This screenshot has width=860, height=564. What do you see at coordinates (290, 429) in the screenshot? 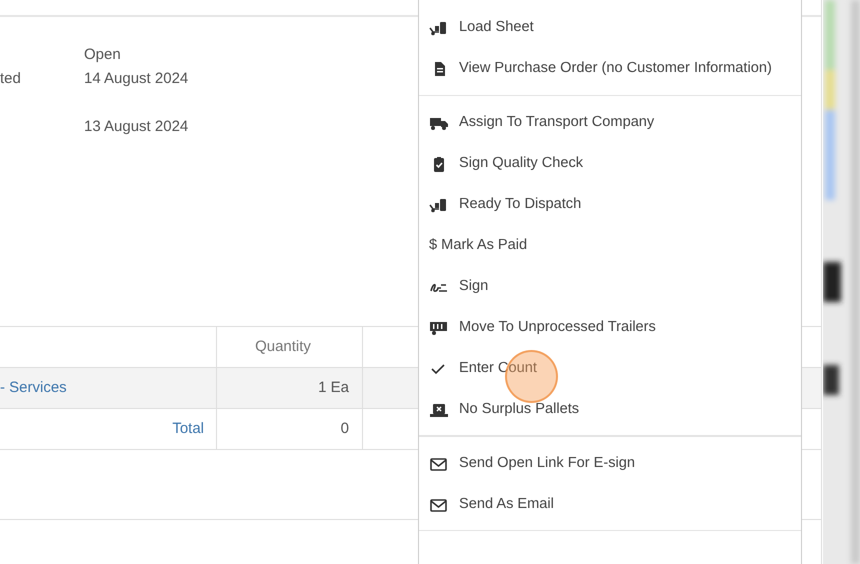
I see `total-value: 0` at bounding box center [290, 429].